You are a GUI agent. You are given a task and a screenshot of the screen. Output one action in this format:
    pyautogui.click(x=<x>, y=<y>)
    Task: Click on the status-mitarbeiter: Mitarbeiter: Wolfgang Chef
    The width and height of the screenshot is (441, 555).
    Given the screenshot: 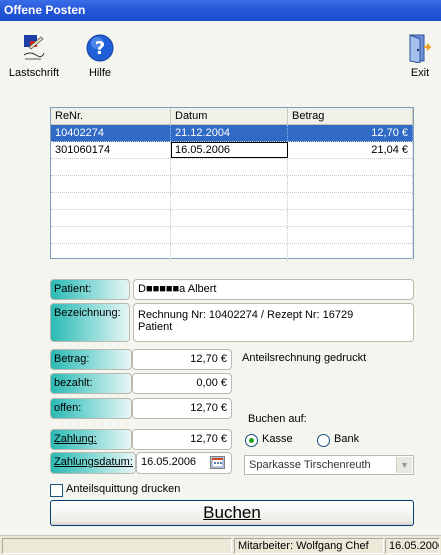 What is the action you would take?
    pyautogui.click(x=309, y=546)
    